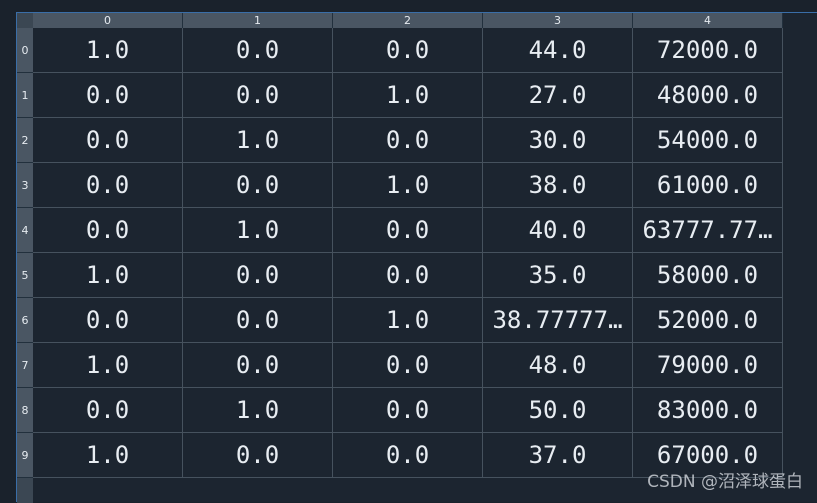 This screenshot has width=817, height=503. I want to click on row-header-1: 1, so click(25, 95).